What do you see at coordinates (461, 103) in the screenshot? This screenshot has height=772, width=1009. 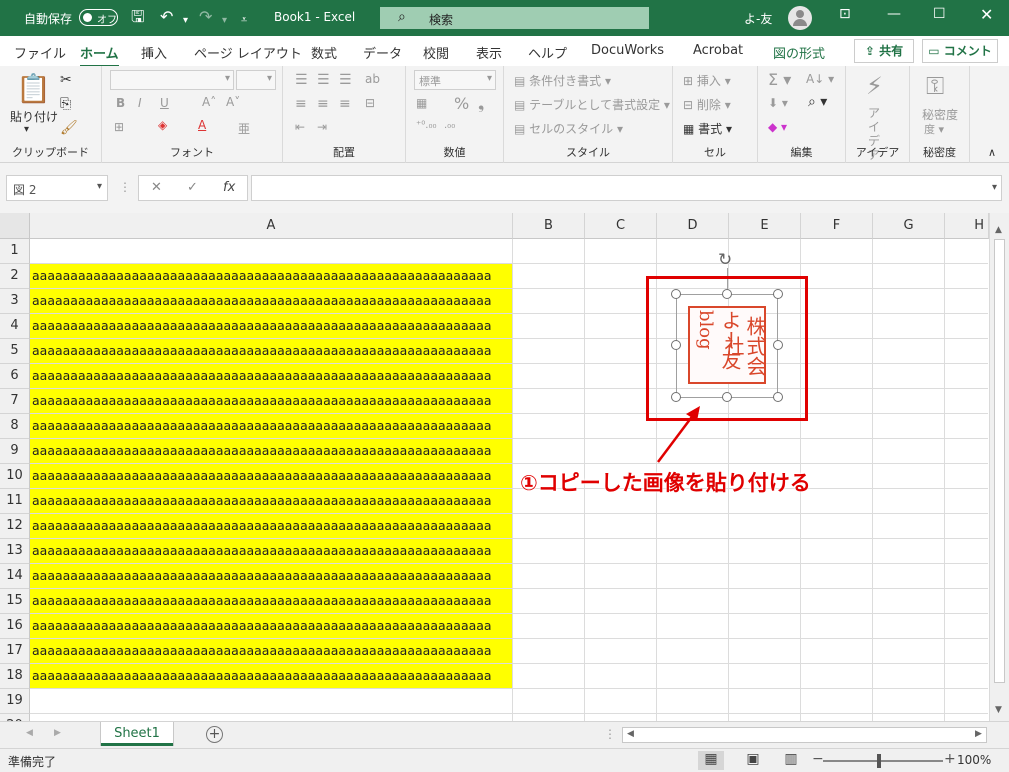 I see `percent-icon: %` at bounding box center [461, 103].